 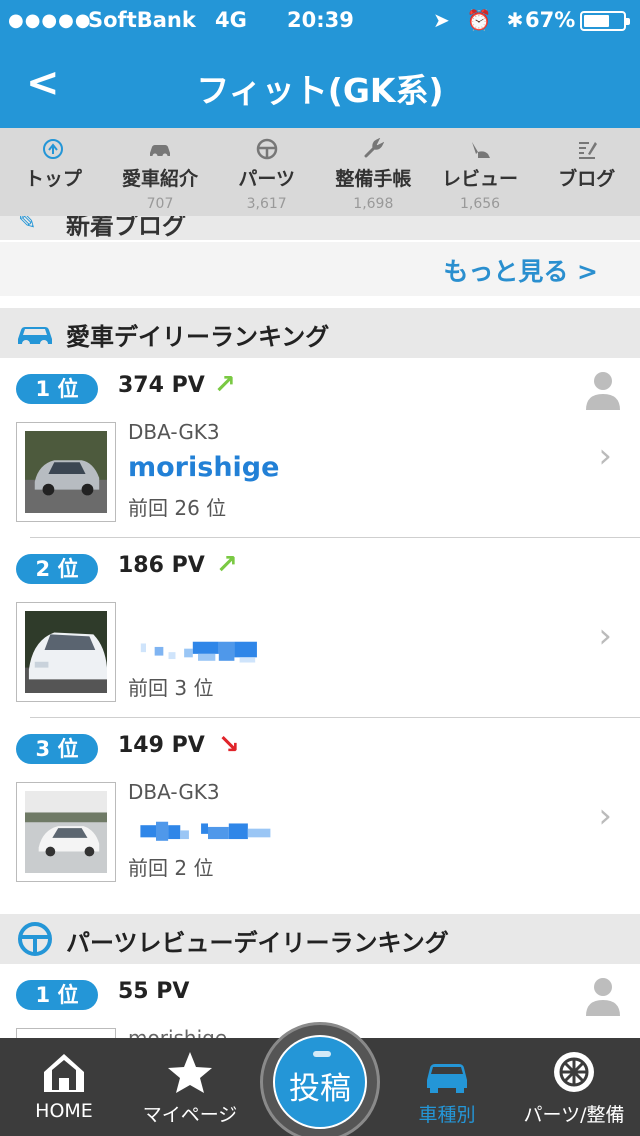 What do you see at coordinates (441, 20) in the screenshot?
I see `location-icon: ➤` at bounding box center [441, 20].